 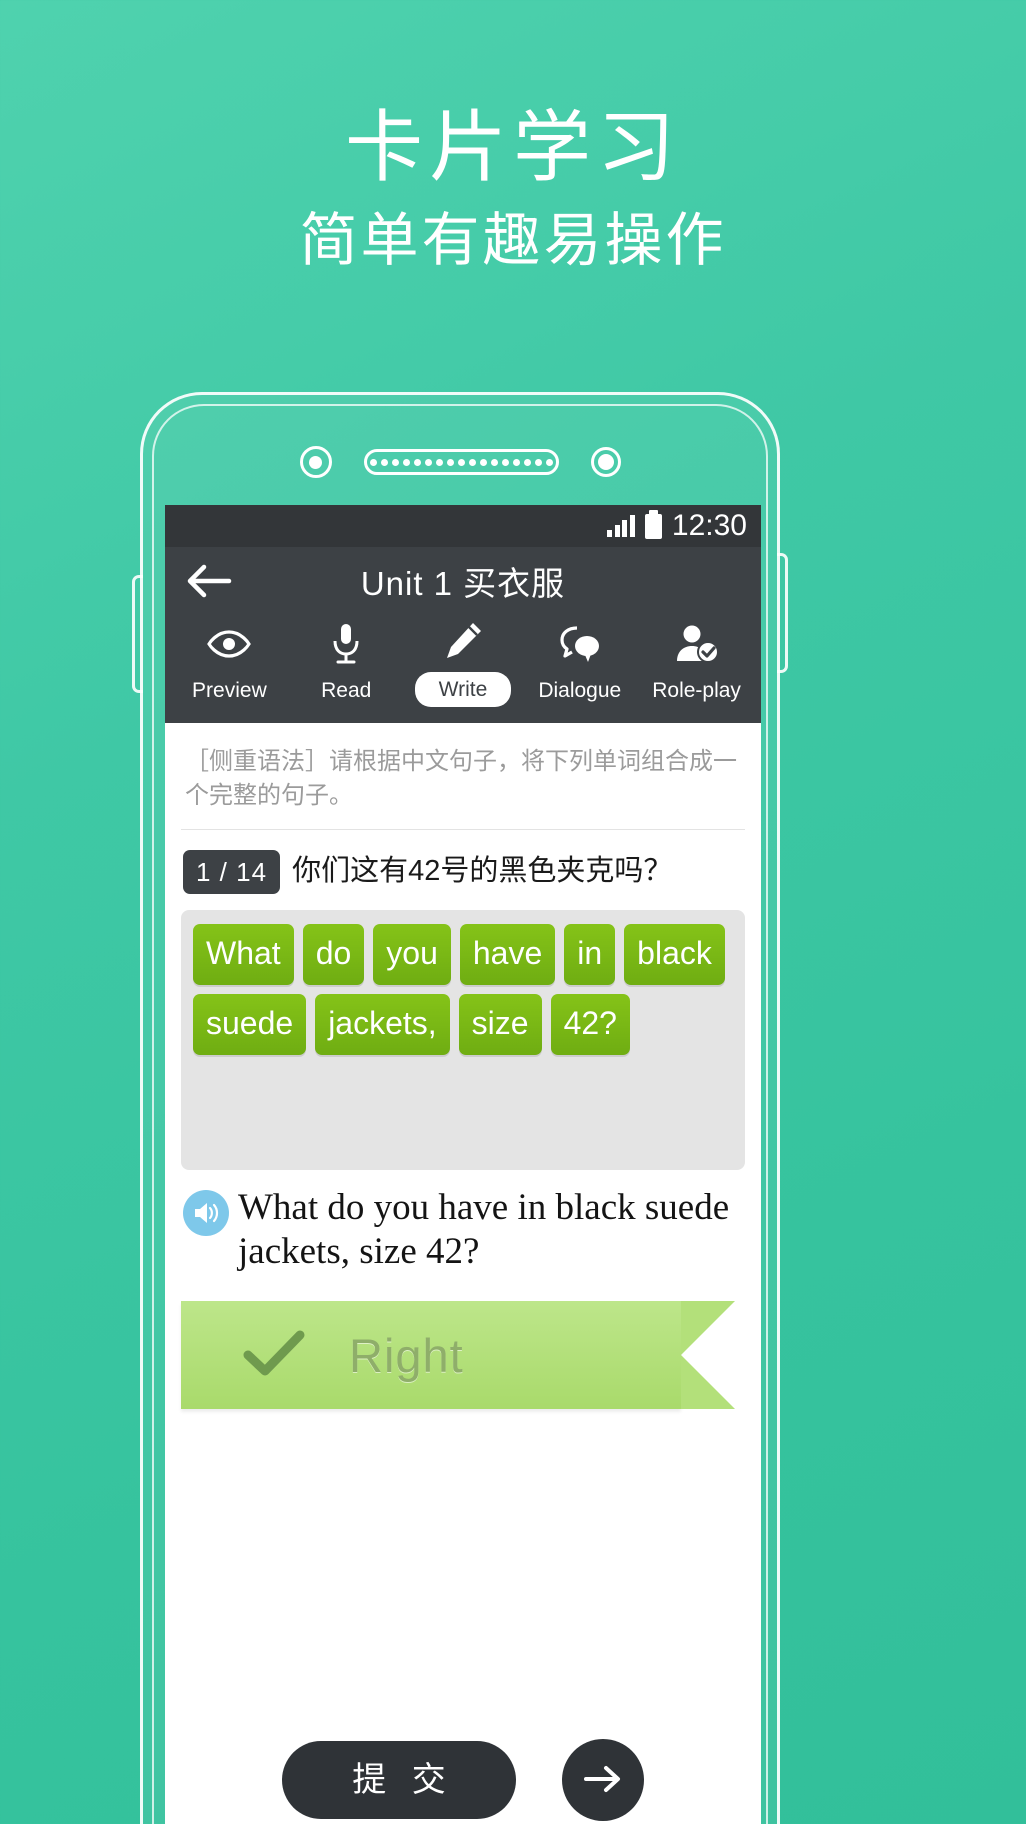 What do you see at coordinates (463, 583) in the screenshot?
I see `page-title: Unit 1 买衣服` at bounding box center [463, 583].